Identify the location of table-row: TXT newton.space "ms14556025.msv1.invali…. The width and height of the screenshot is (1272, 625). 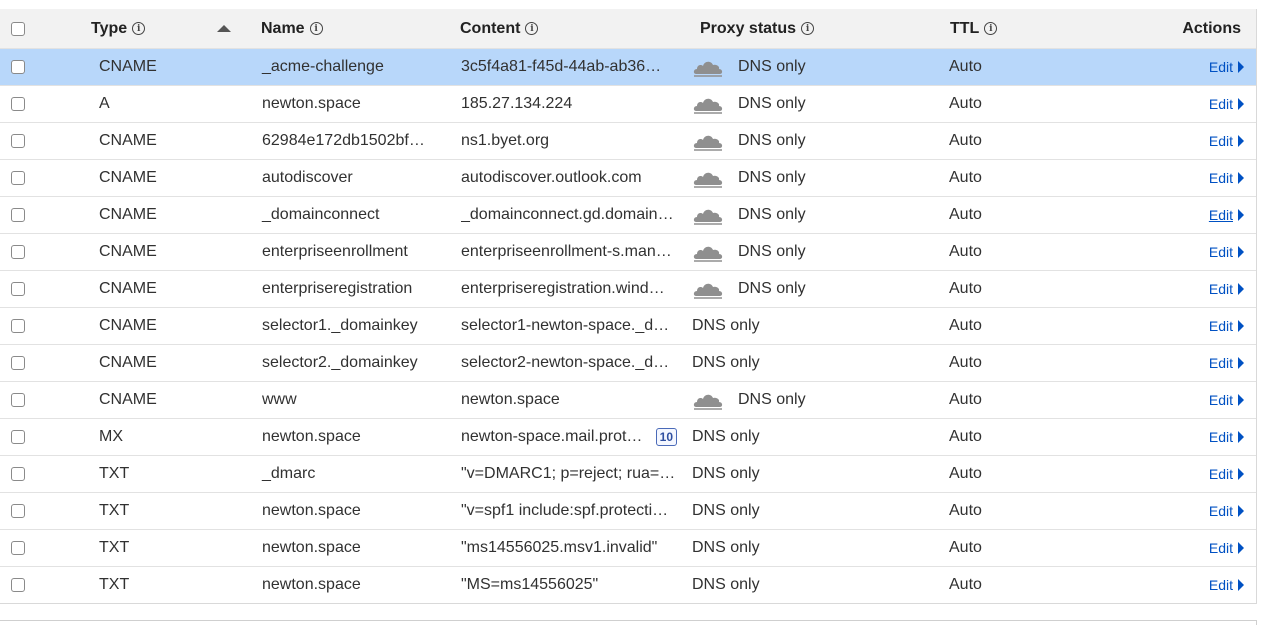
(628, 547).